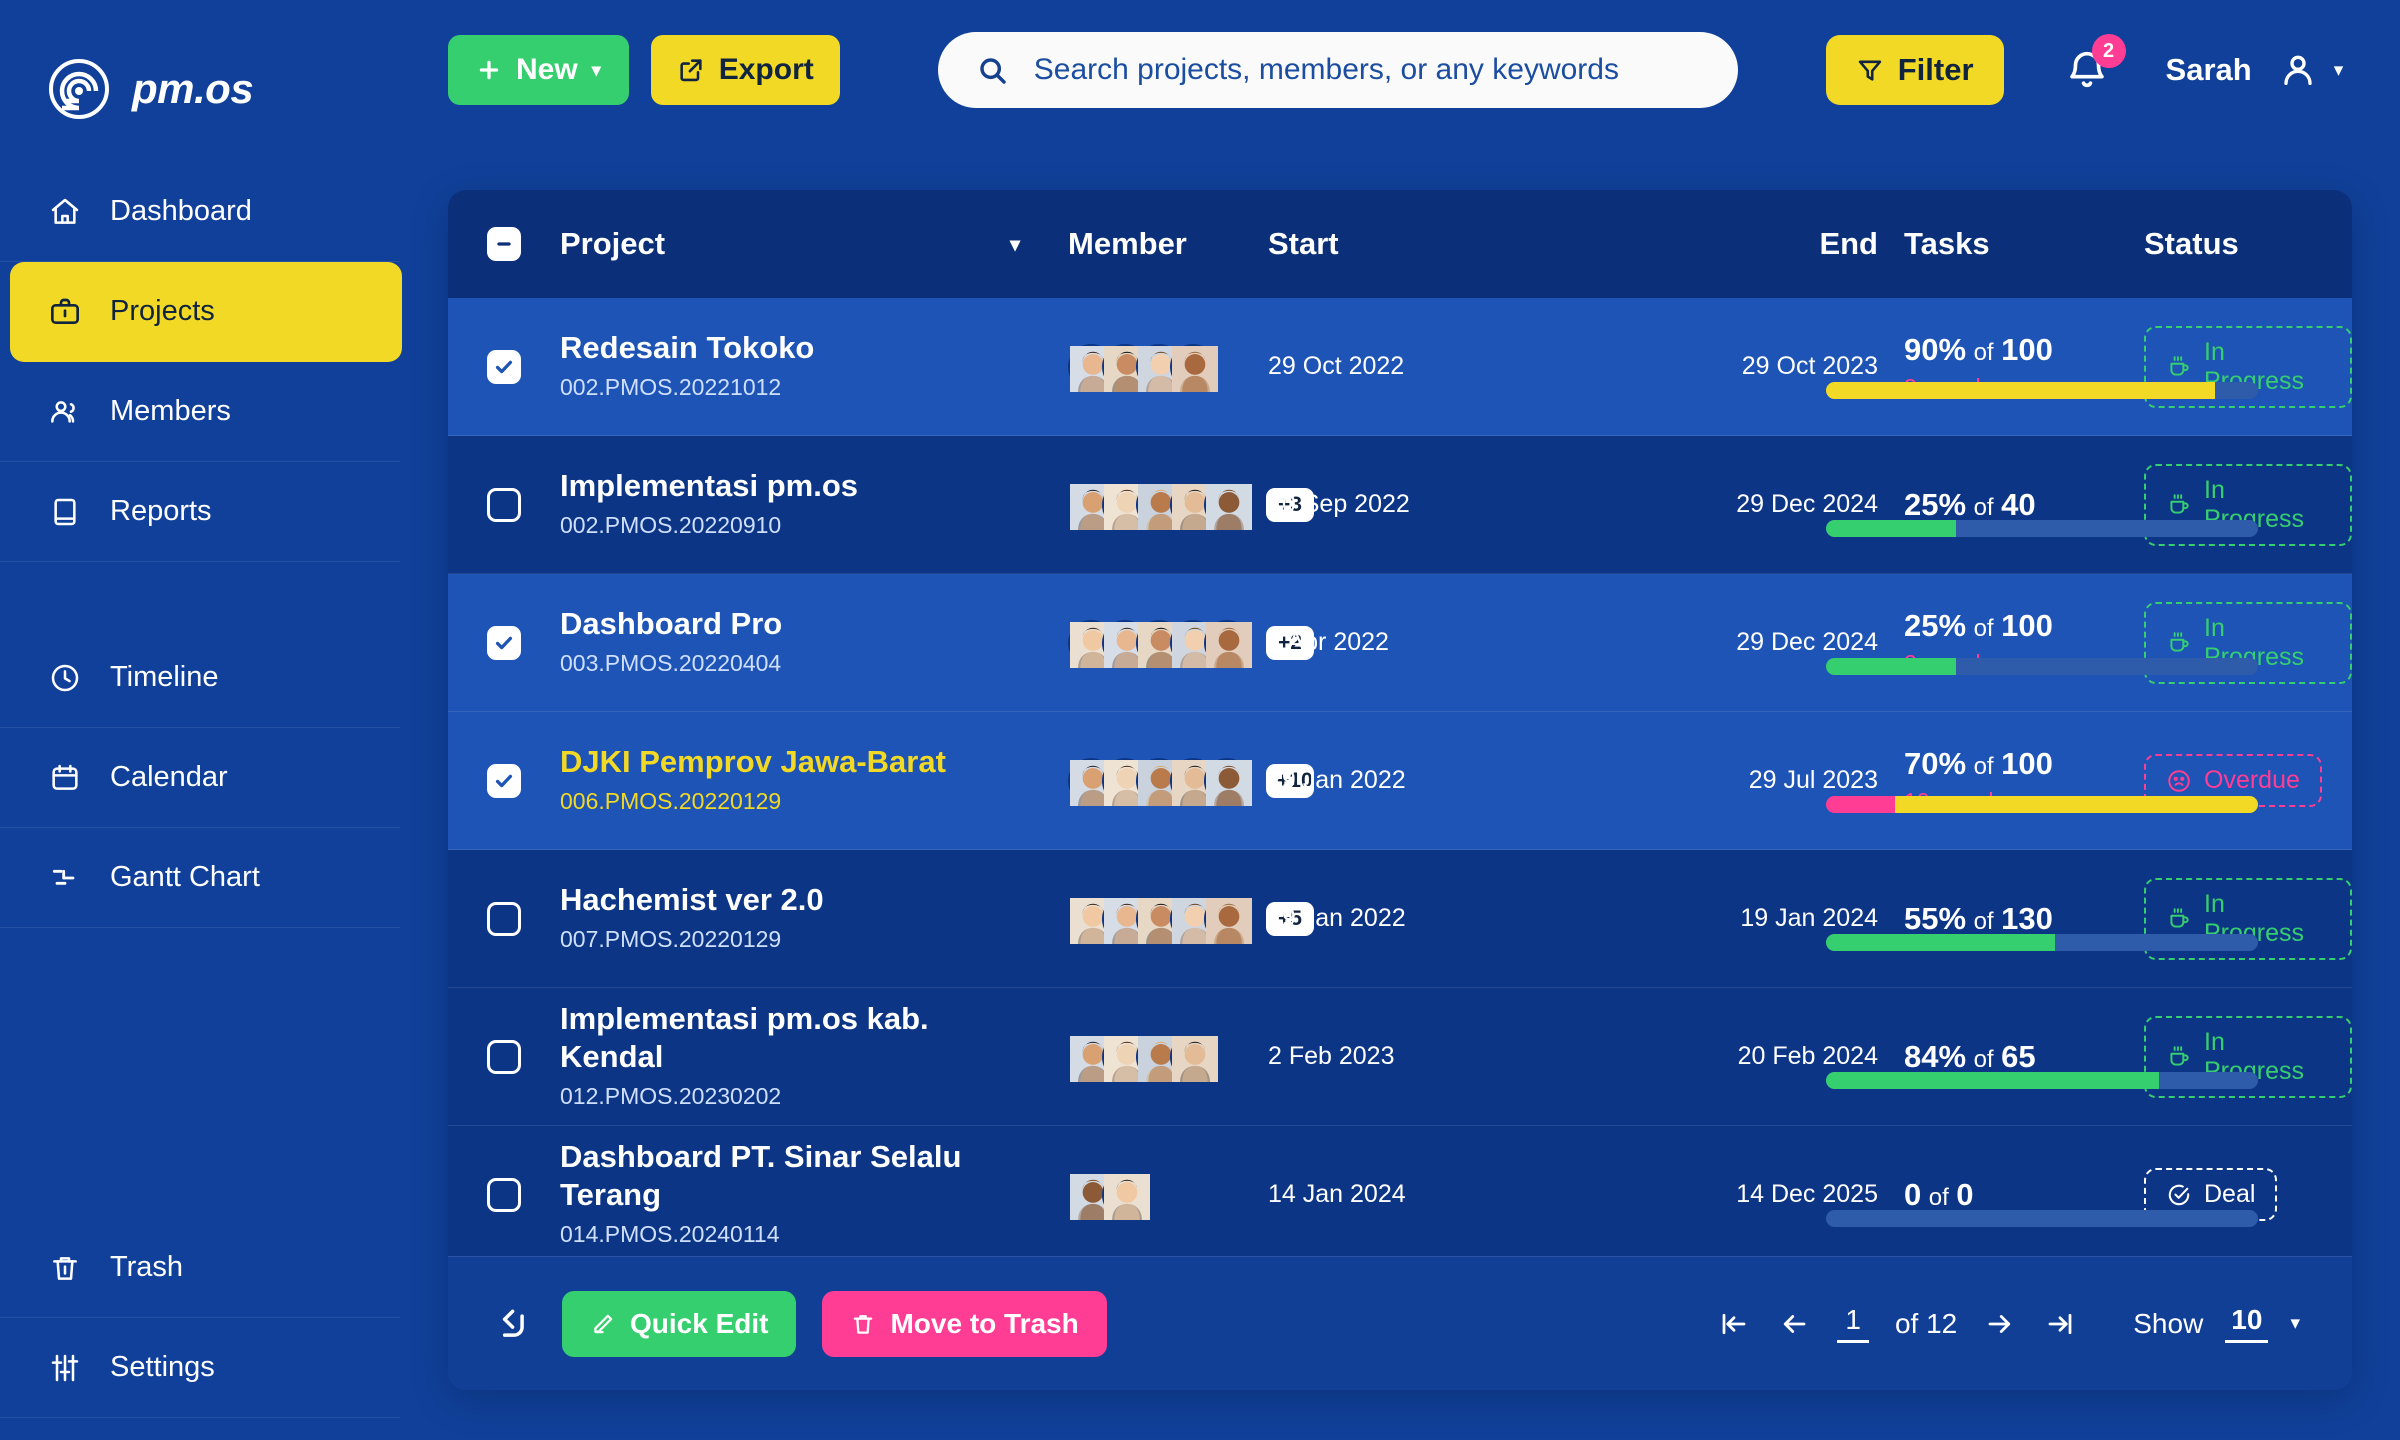 Image resolution: width=2400 pixels, height=1440 pixels. I want to click on new-button: New ▾, so click(538, 70).